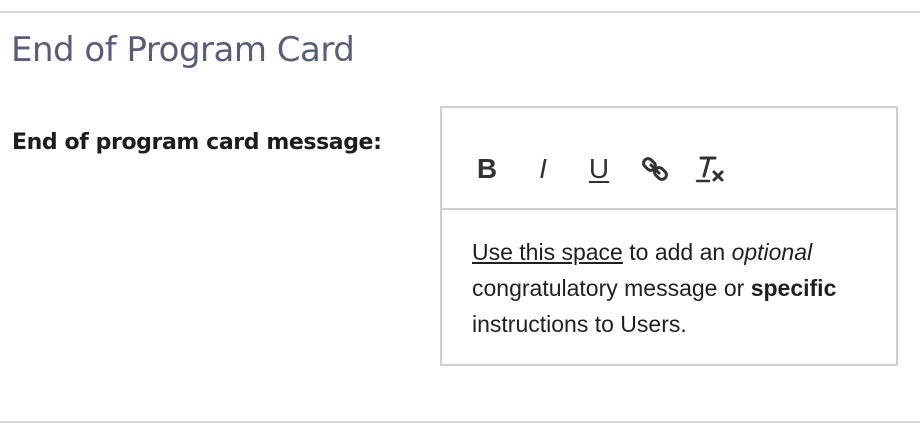  What do you see at coordinates (611, 288) in the screenshot?
I see `plain-text: congratulatory message or` at bounding box center [611, 288].